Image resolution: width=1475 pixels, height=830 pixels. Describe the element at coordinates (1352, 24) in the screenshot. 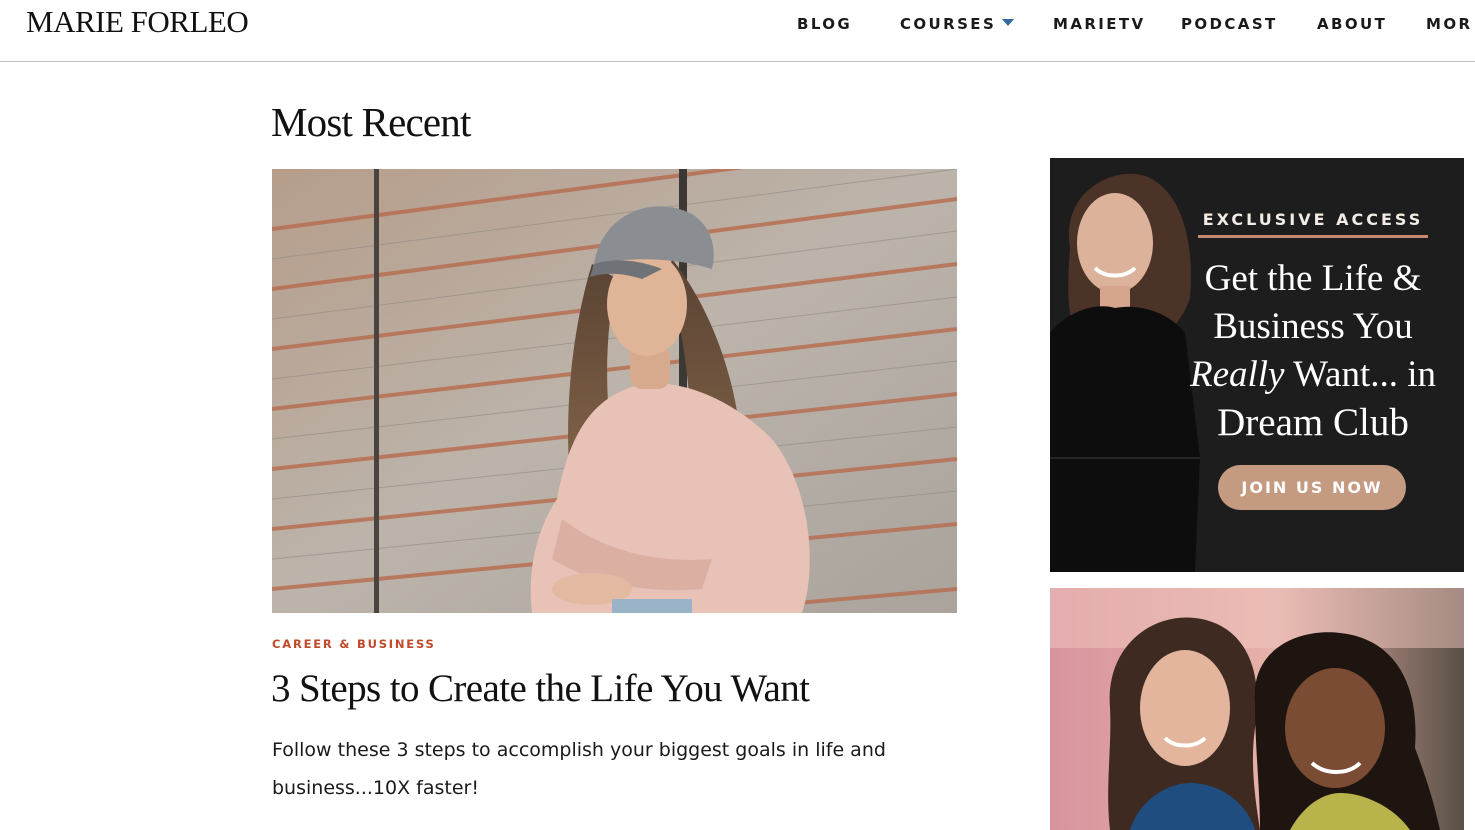

I see `nav-item-about: ABOUT` at that location.